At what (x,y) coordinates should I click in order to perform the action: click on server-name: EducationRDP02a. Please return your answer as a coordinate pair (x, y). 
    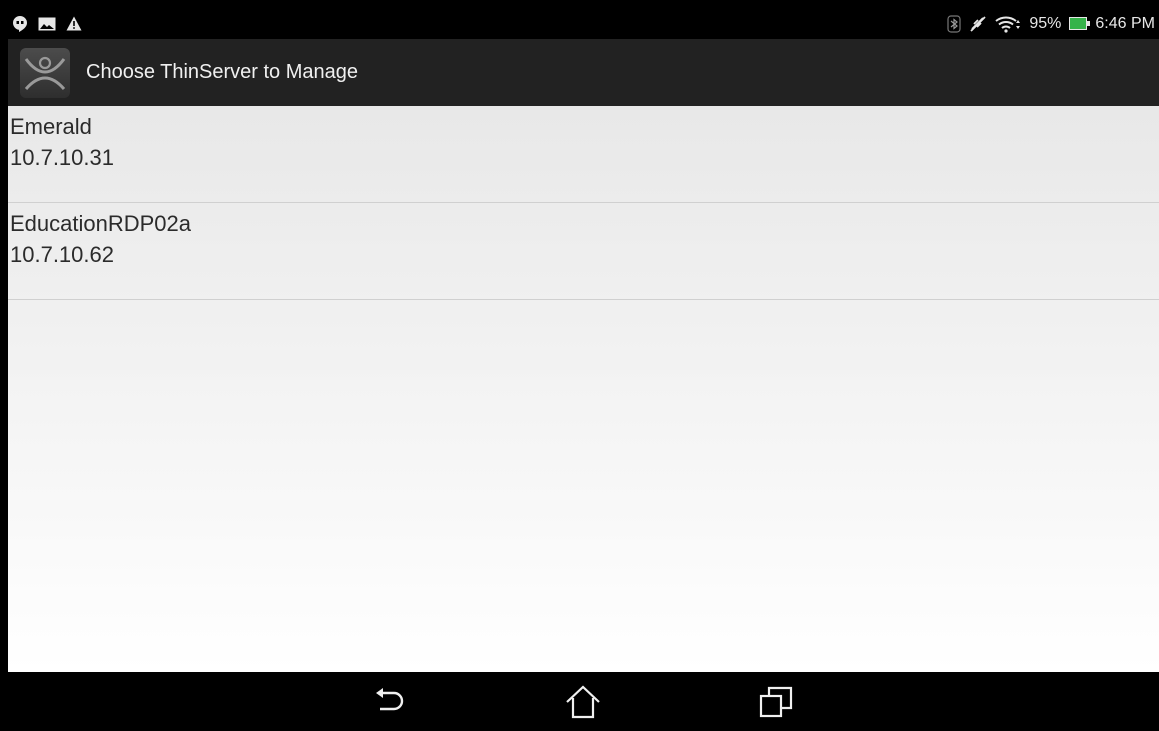
    Looking at the image, I should click on (101, 223).